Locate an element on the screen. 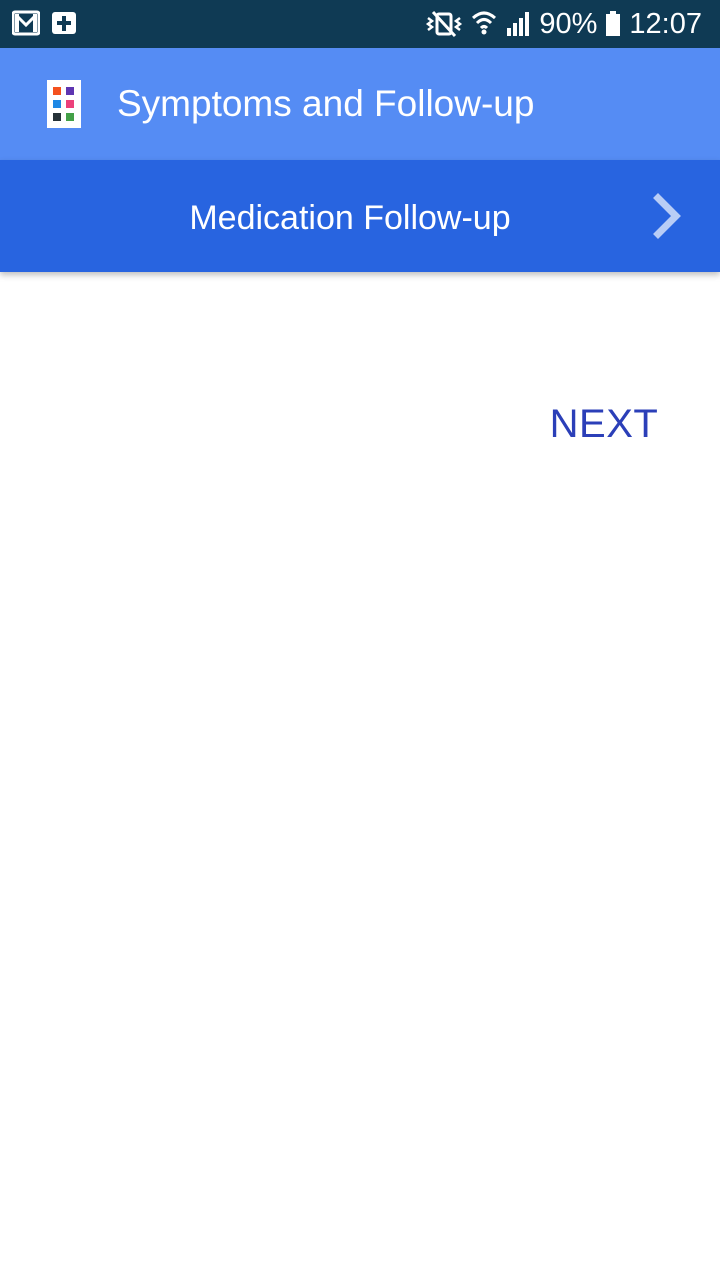 The width and height of the screenshot is (720, 1280). app-grid-logo-icon is located at coordinates (64, 104).